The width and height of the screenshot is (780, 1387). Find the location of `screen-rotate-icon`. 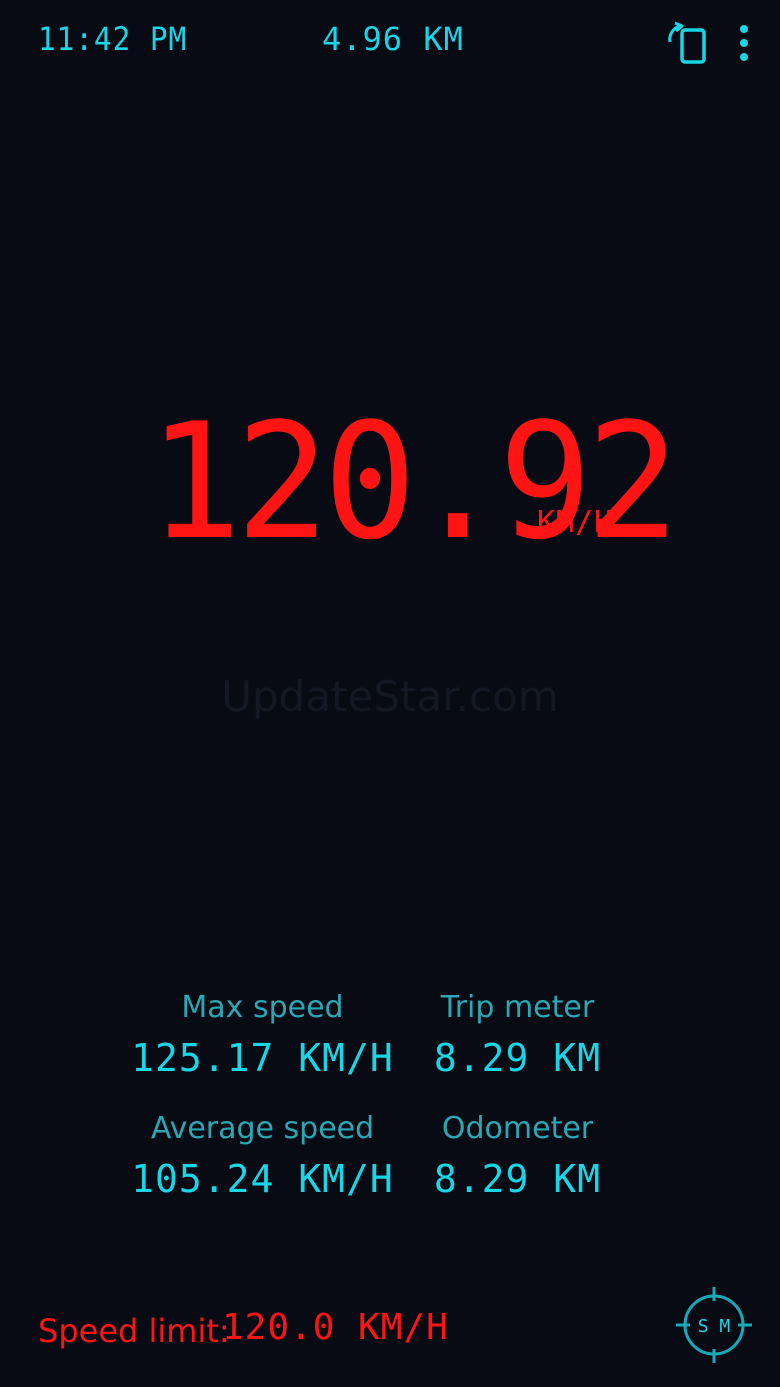

screen-rotate-icon is located at coordinates (687, 42).